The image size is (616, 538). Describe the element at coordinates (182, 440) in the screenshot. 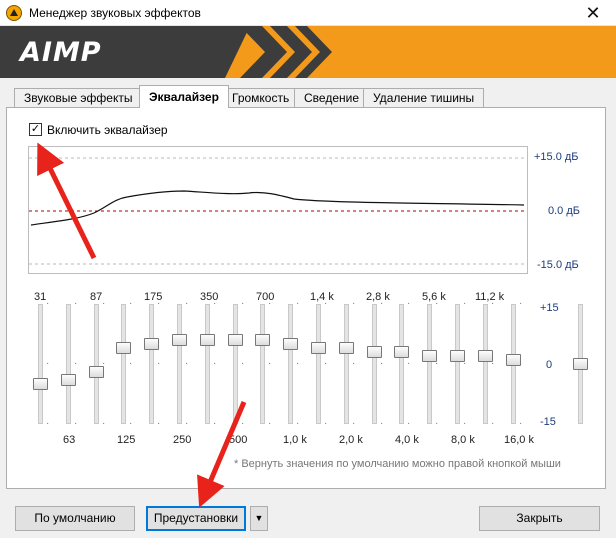

I see `band-label-250: 250` at that location.